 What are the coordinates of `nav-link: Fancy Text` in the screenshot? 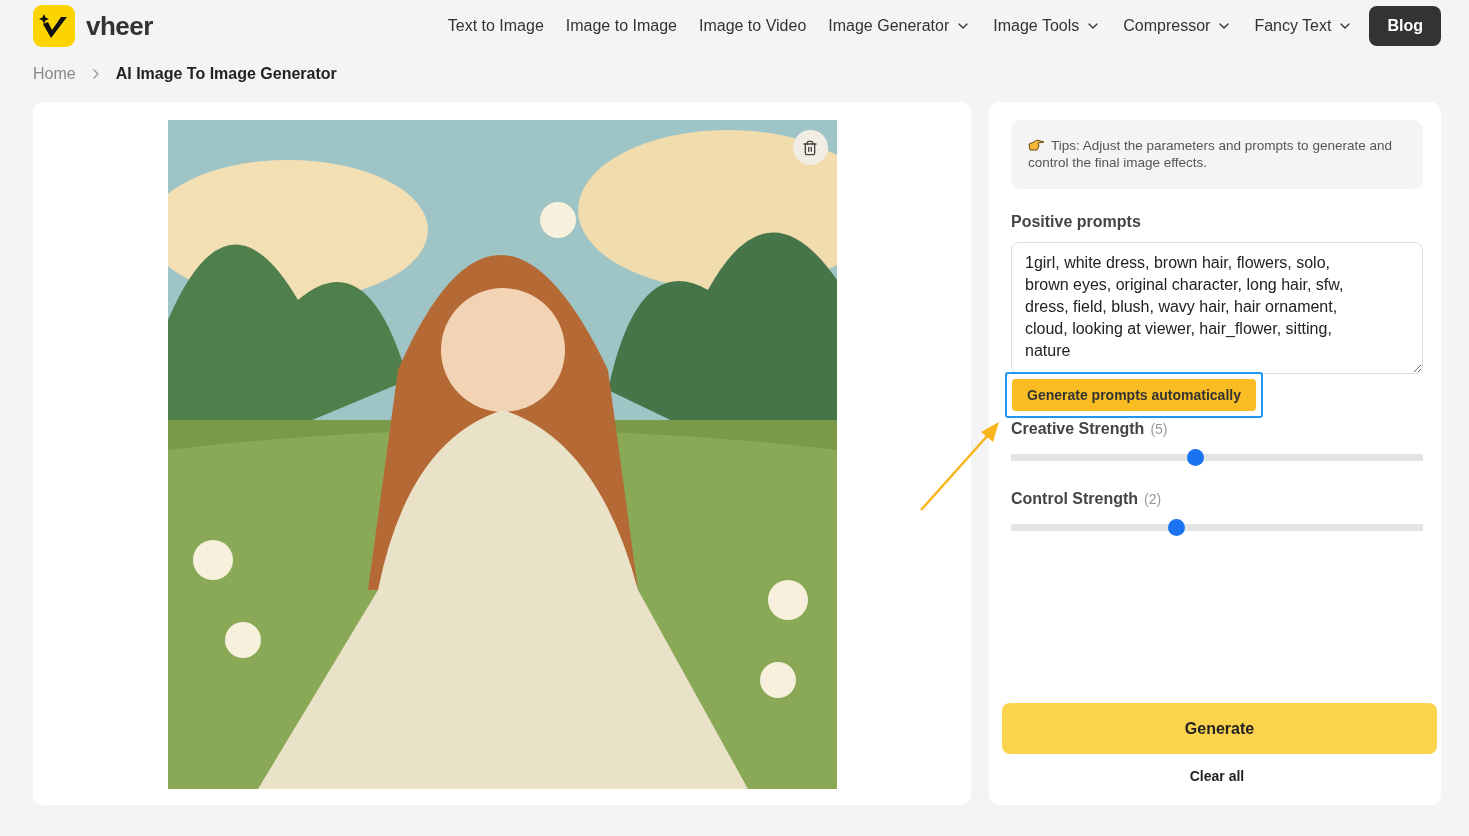 It's located at (1304, 26).